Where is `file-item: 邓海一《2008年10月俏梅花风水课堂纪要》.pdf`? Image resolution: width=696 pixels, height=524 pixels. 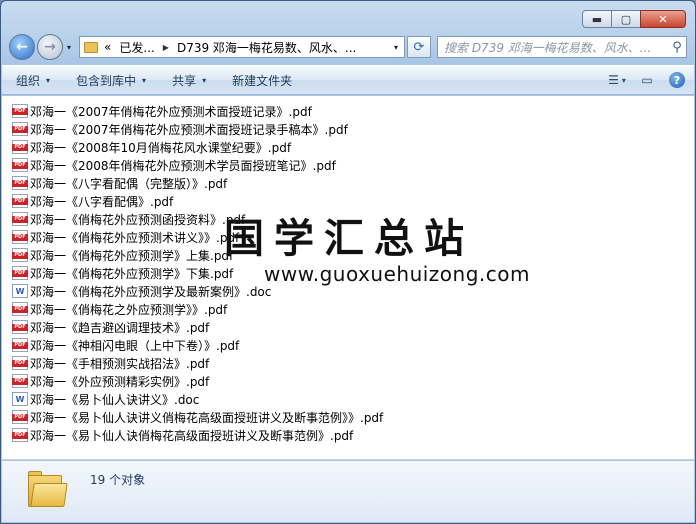 file-item: 邓海一《2008年10月俏梅花风水课堂纪要》.pdf is located at coordinates (197, 147).